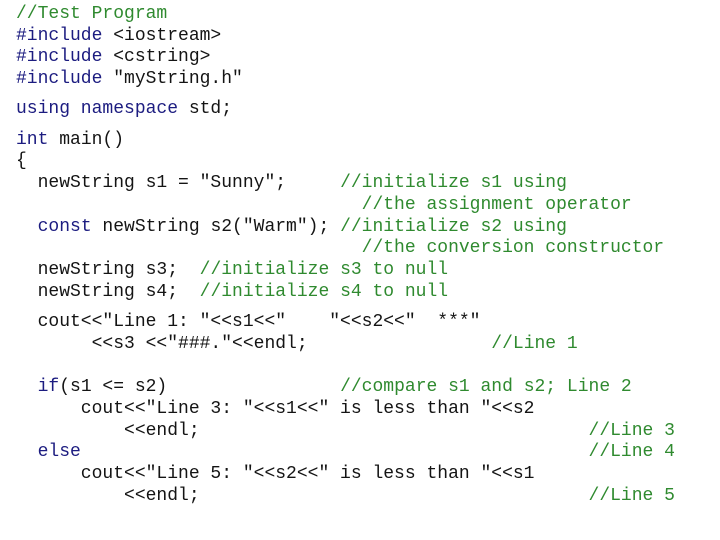 Image resolution: width=720 pixels, height=540 pixels. I want to click on code-keyword: const, so click(70, 227).